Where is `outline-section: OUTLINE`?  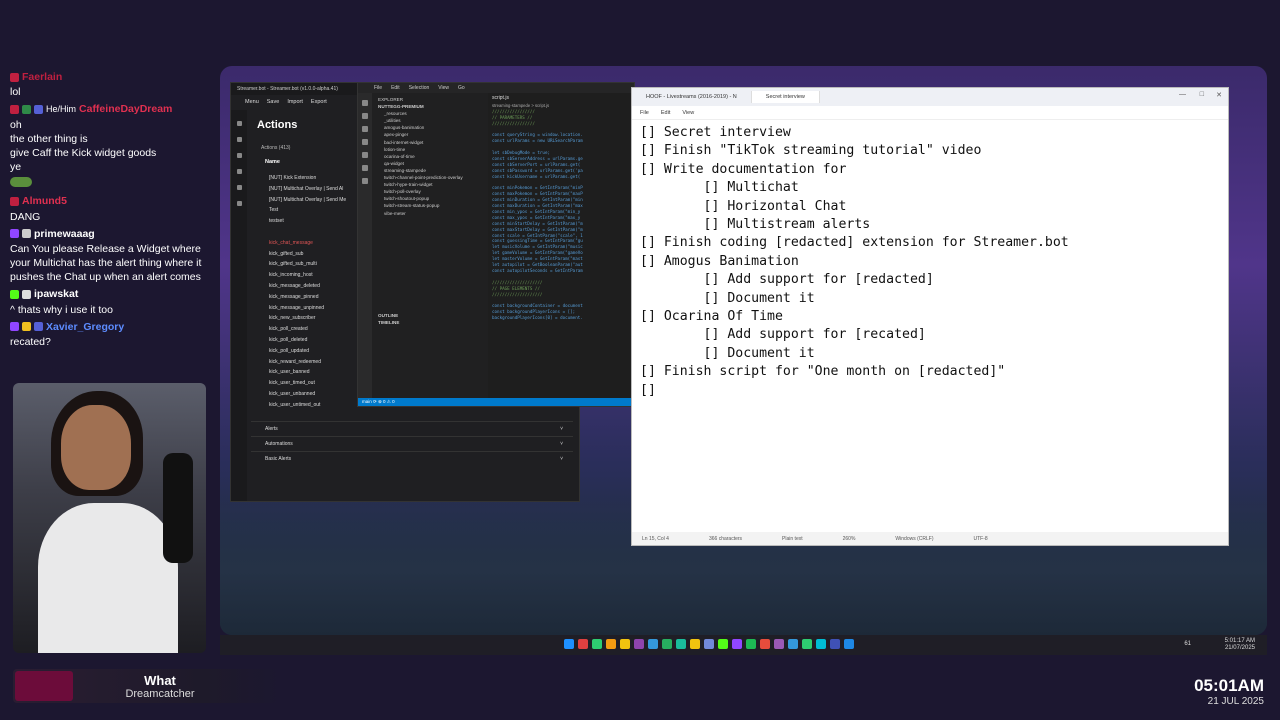 outline-section: OUTLINE is located at coordinates (430, 316).